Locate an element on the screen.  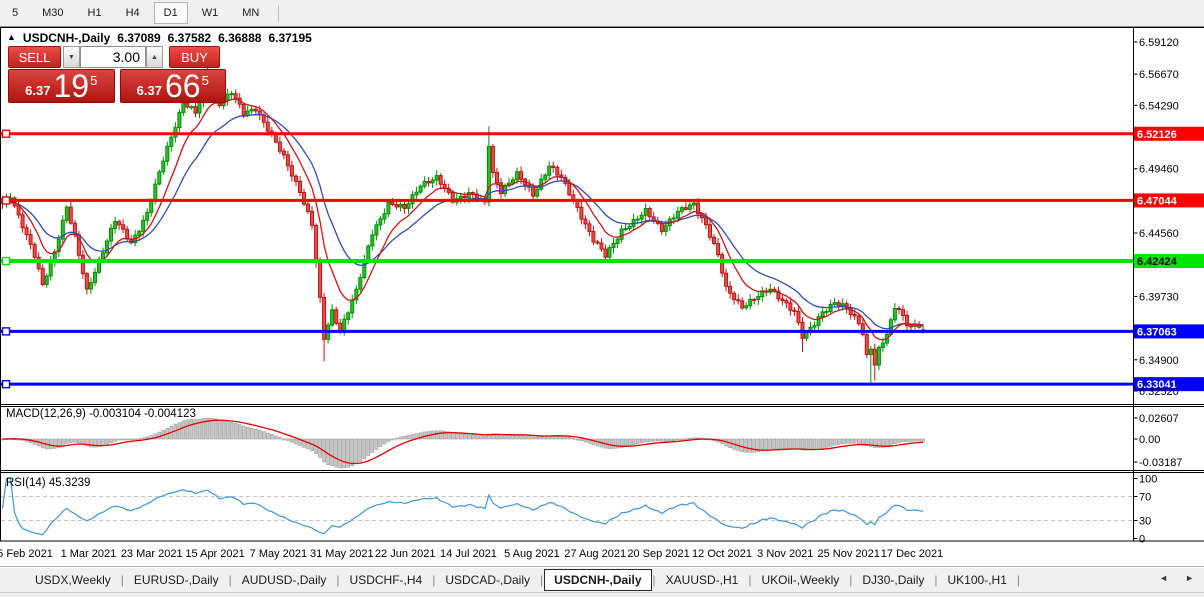
chart-tab-usdchf-h4: USDCHF-,H4 is located at coordinates (386, 580).